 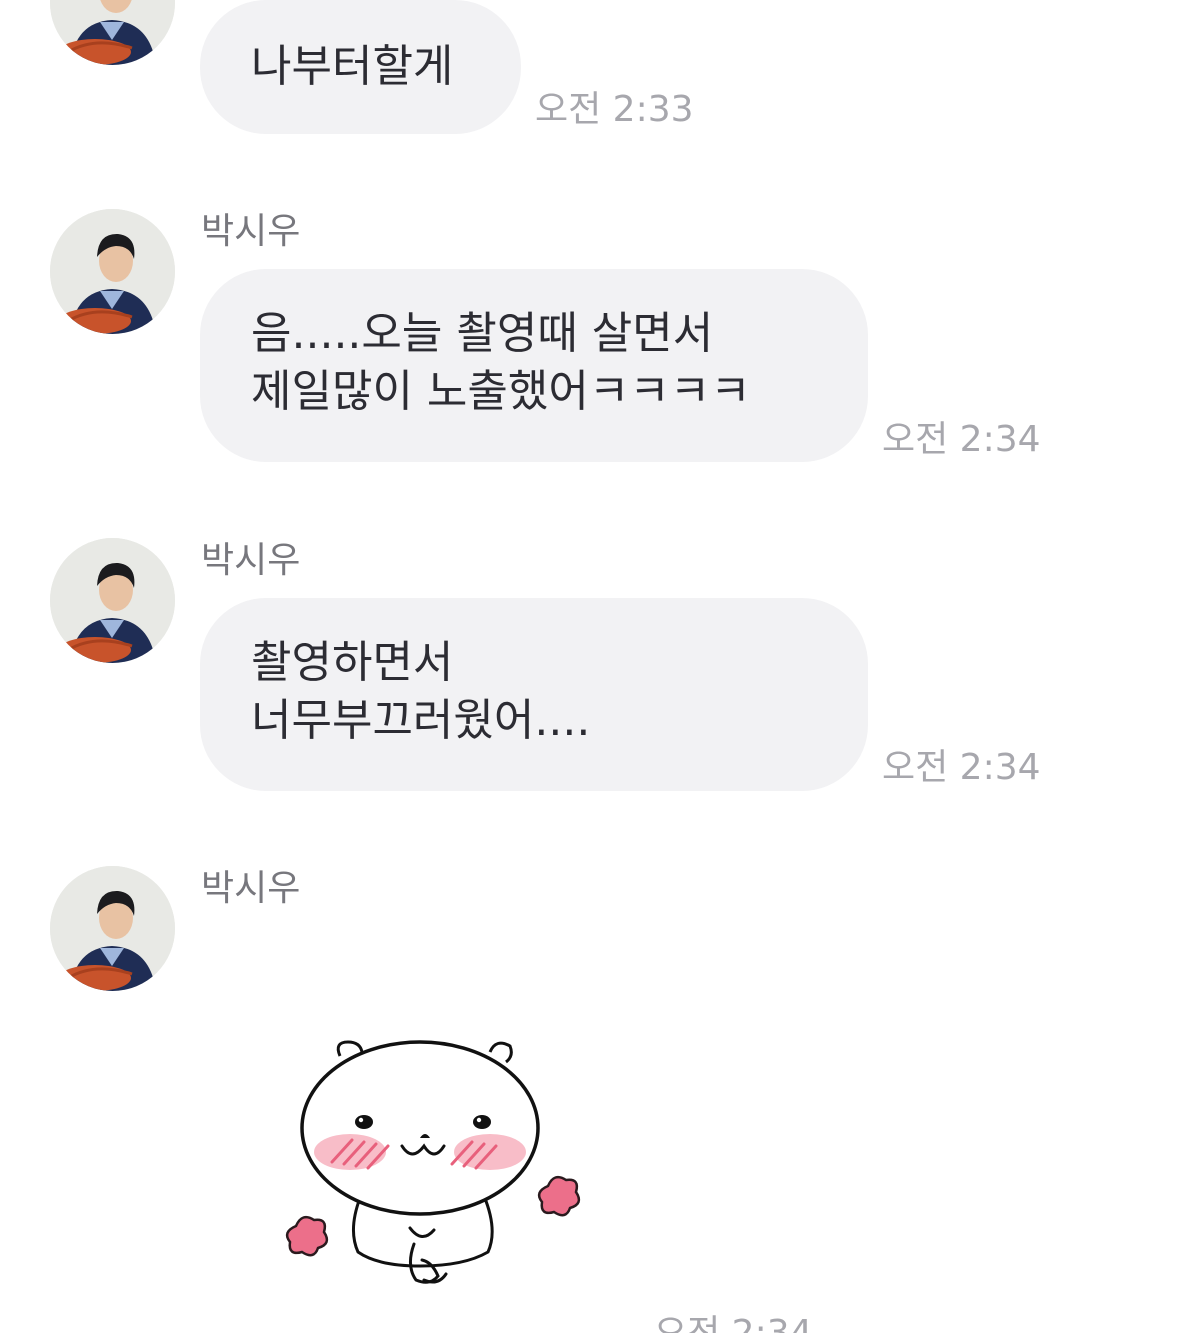 I want to click on message-time: 오전 2:33, so click(x=614, y=109).